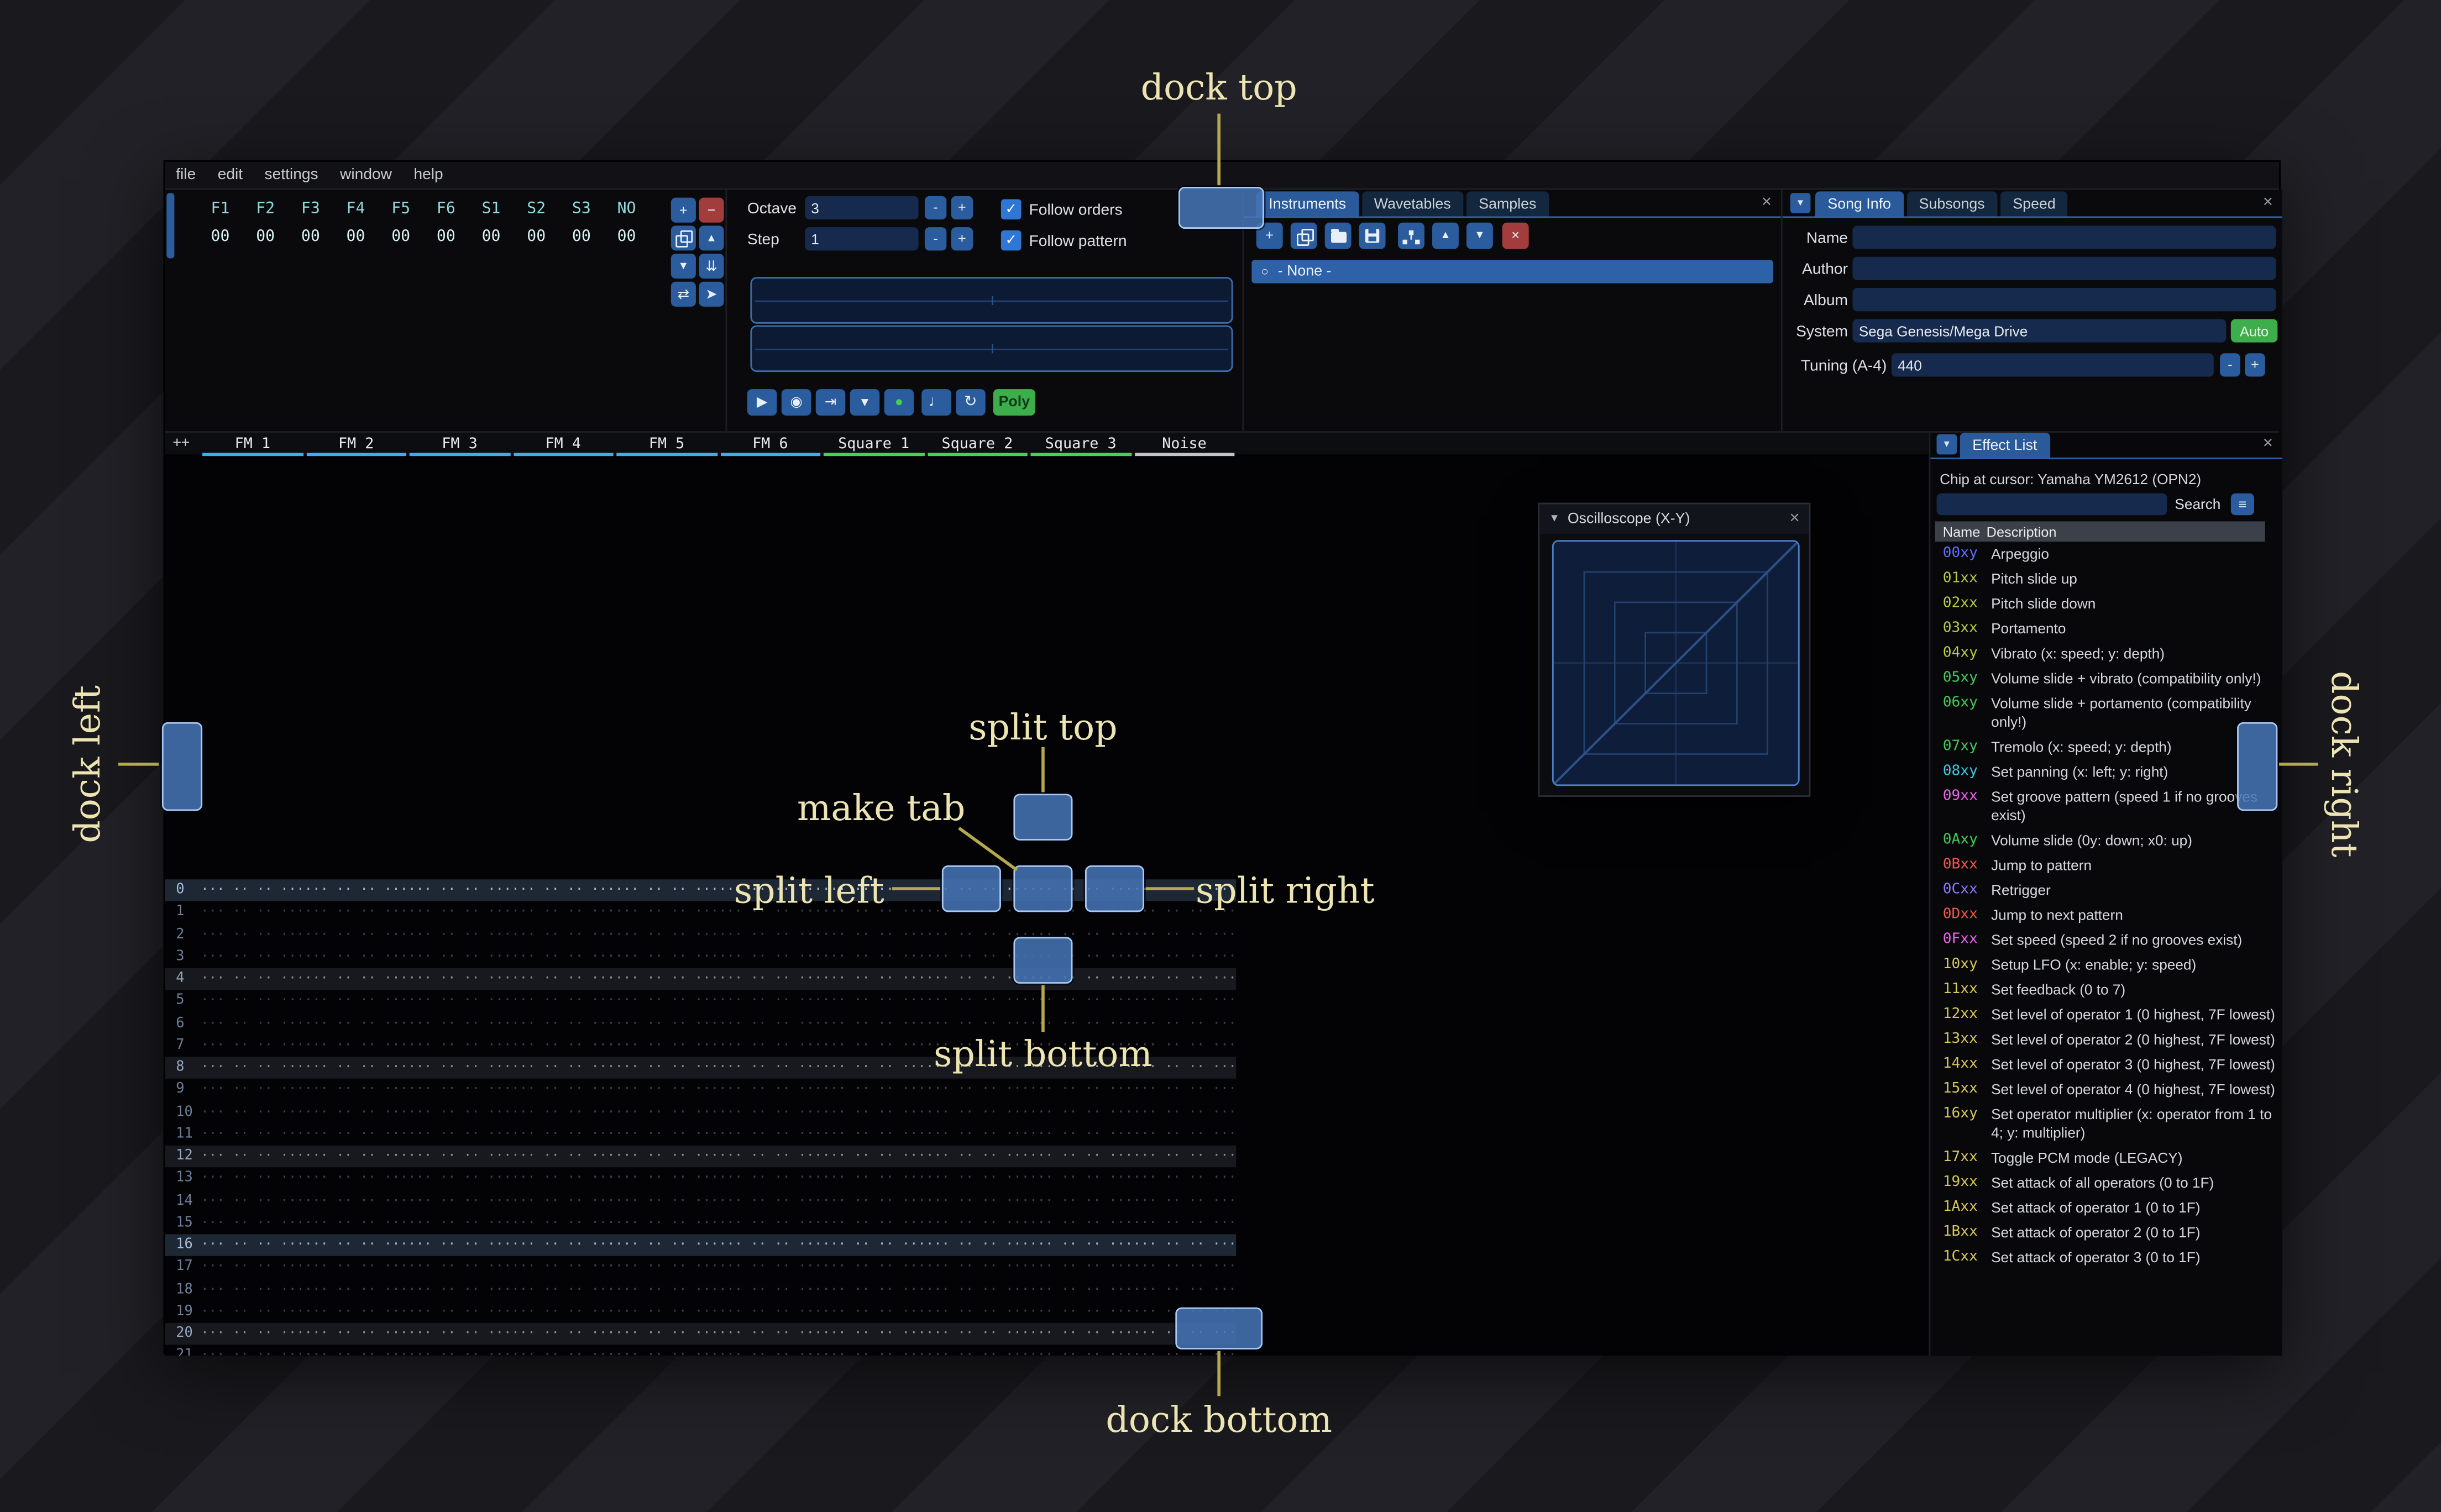 The height and width of the screenshot is (1512, 2441). What do you see at coordinates (971, 403) in the screenshot?
I see `repeat-pattern-button: ↻` at bounding box center [971, 403].